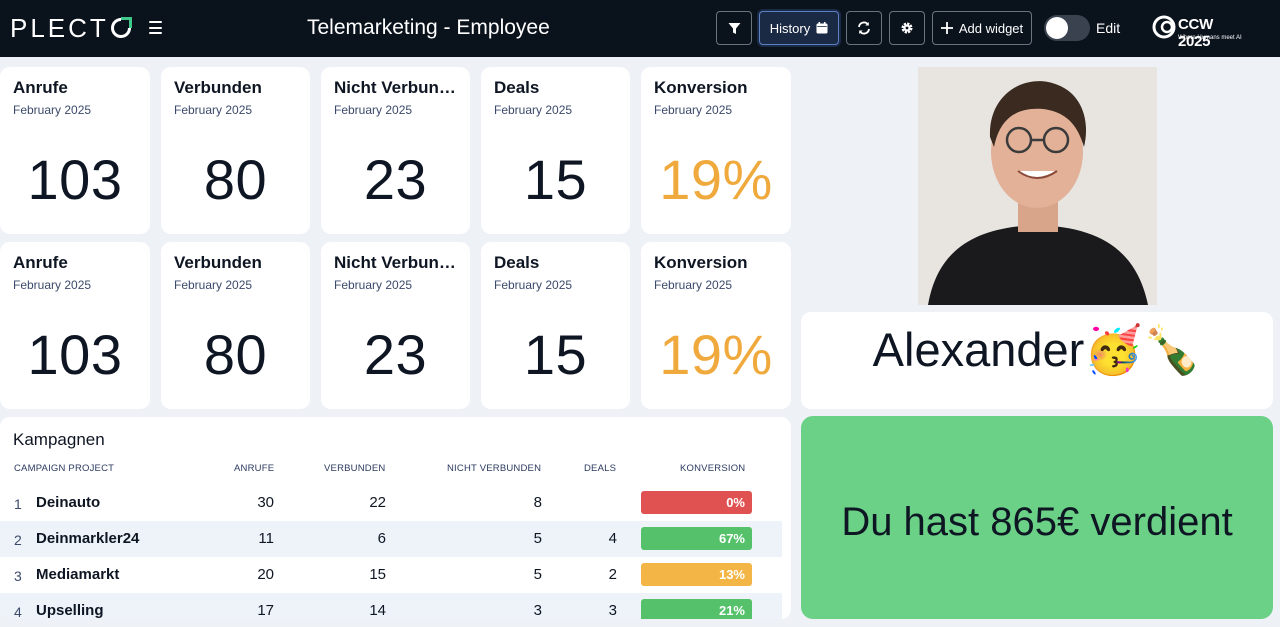 Image resolution: width=1280 pixels, height=627 pixels. I want to click on deals-value: 4, so click(612, 538).